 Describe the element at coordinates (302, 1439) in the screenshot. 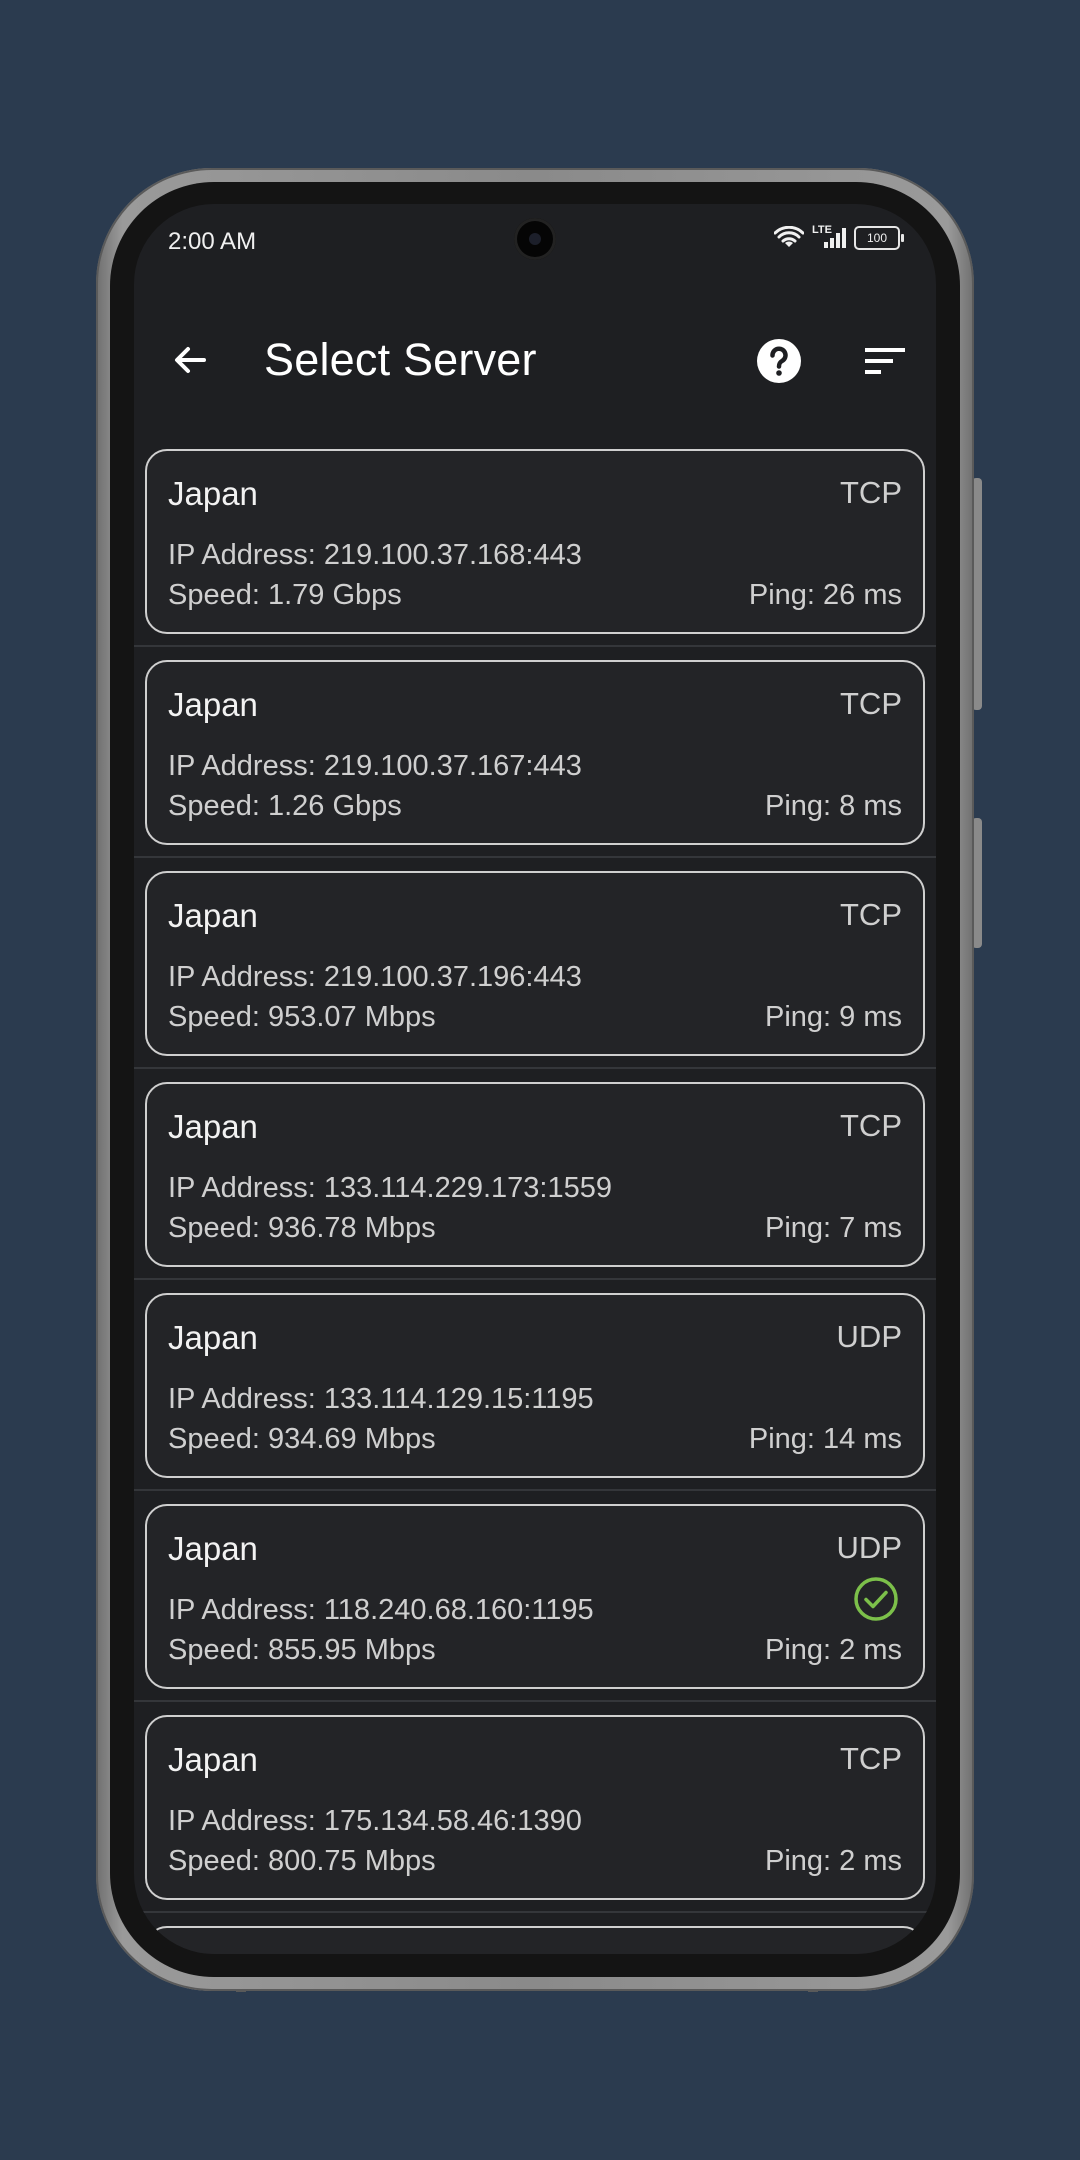

I see `server-speed: Speed: 934.69 Mbps` at that location.